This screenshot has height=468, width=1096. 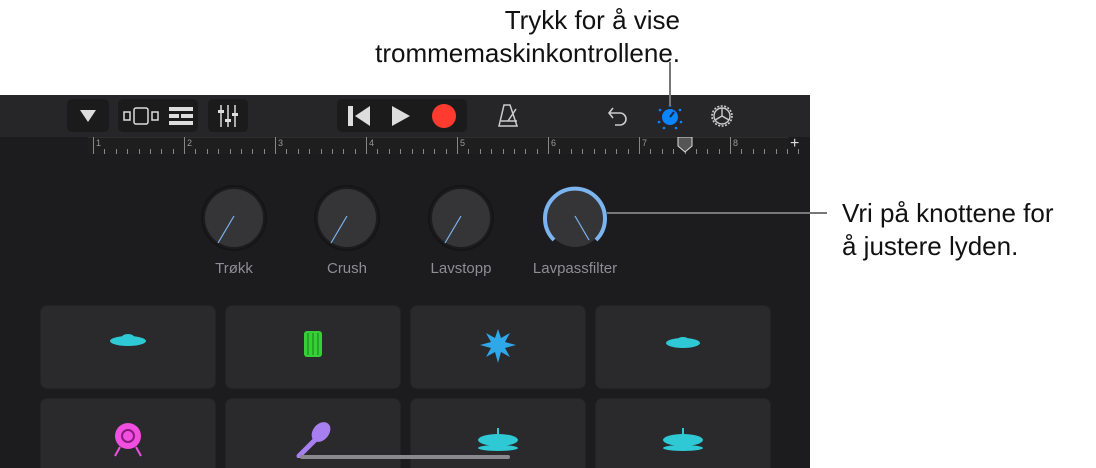 I want to click on kick-icon, so click(x=128, y=440).